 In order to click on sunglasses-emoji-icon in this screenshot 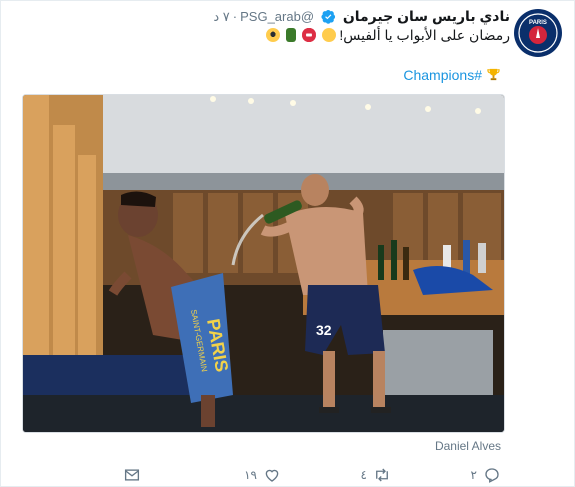, I will do `click(272, 35)`.